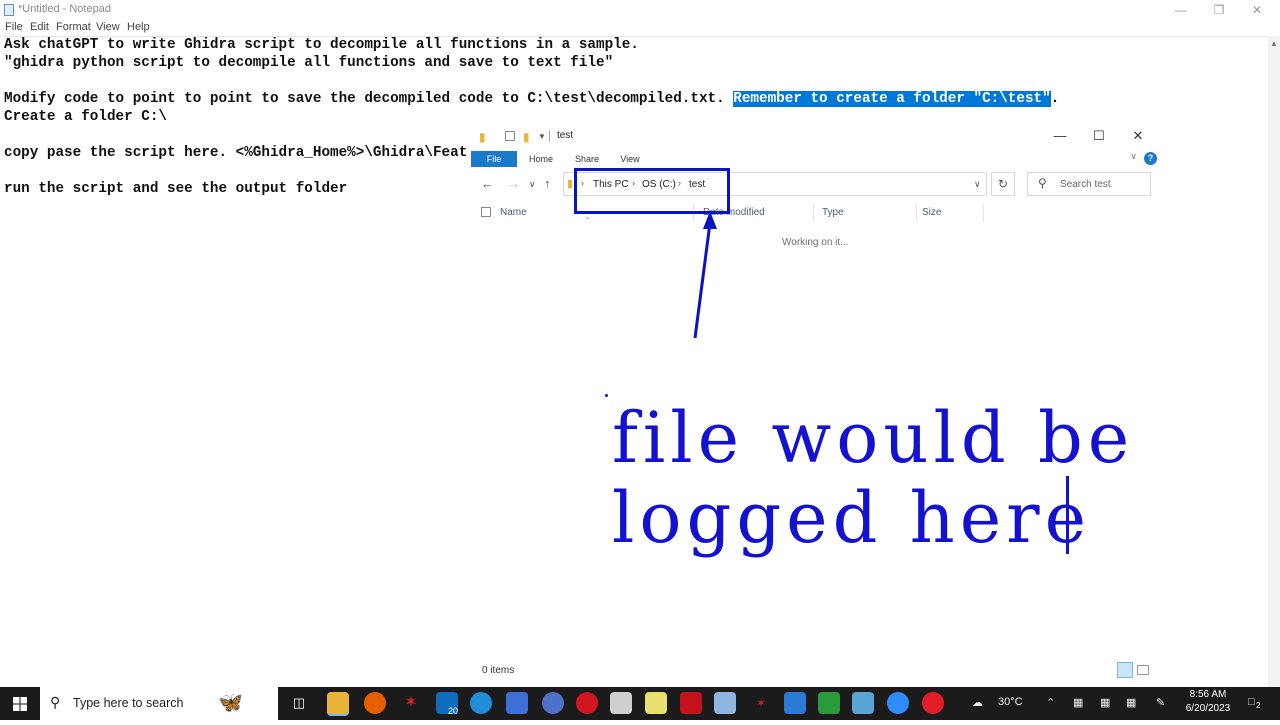 The width and height of the screenshot is (1280, 725). What do you see at coordinates (1274, 43) in the screenshot?
I see `scroll-up-icon: ▲` at bounding box center [1274, 43].